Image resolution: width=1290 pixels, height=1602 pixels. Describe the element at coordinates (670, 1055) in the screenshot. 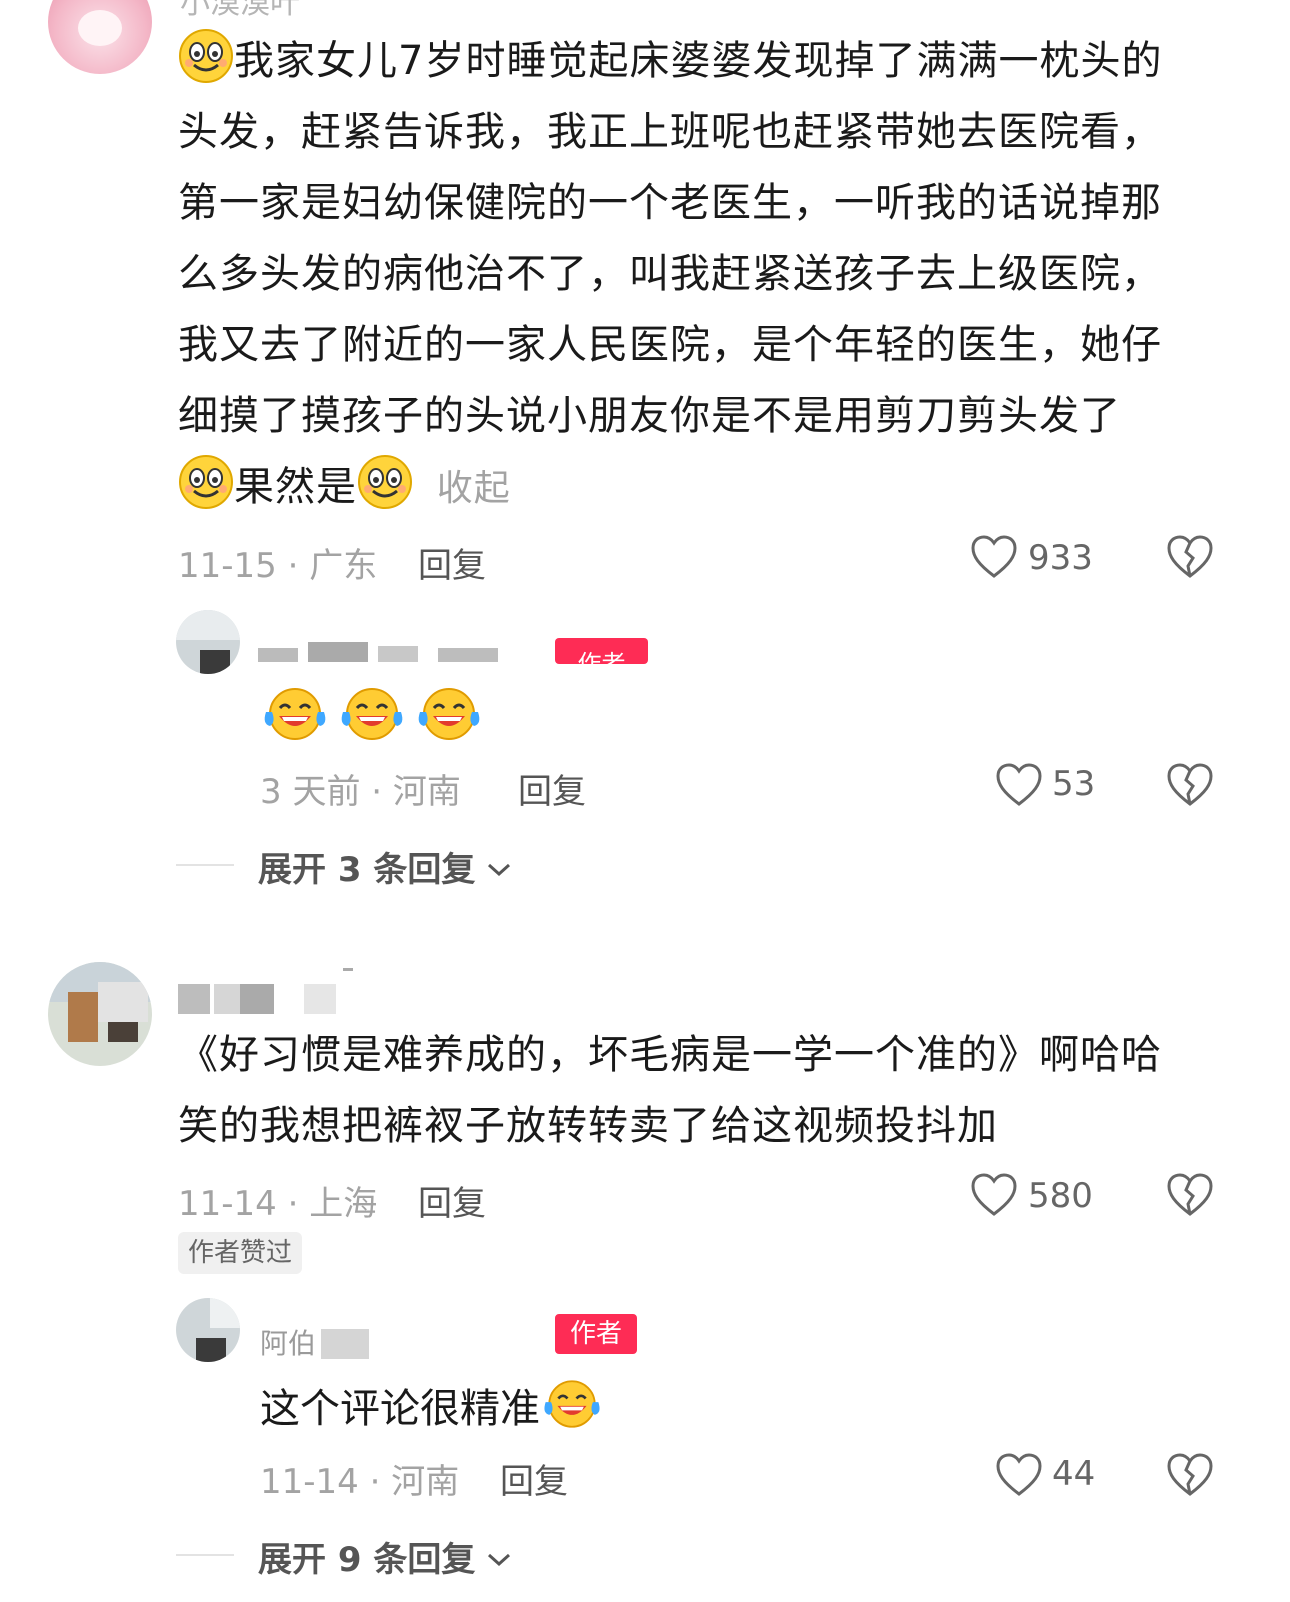

I see `comment-text-line: 《好习惯是难养成的，坏毛病是一学一个准的》啊哈哈` at that location.